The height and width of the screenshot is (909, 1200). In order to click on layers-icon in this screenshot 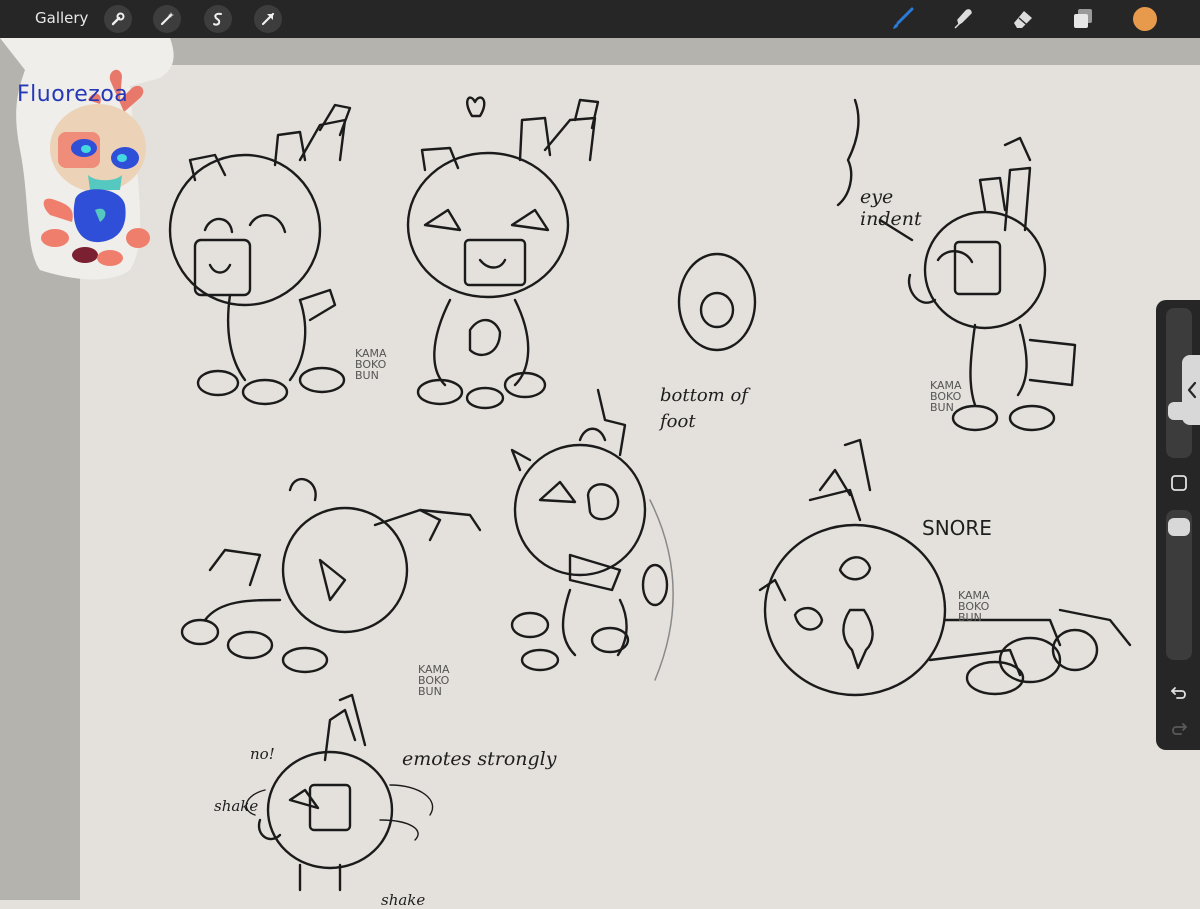, I will do `click(1083, 18)`.